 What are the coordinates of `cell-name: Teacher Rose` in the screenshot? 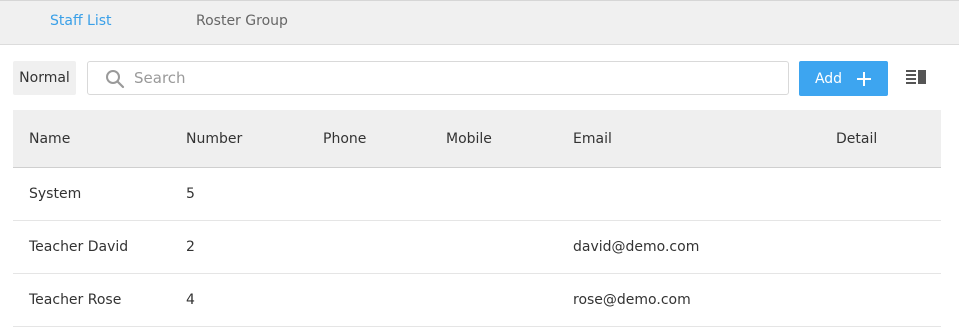 It's located at (75, 300).